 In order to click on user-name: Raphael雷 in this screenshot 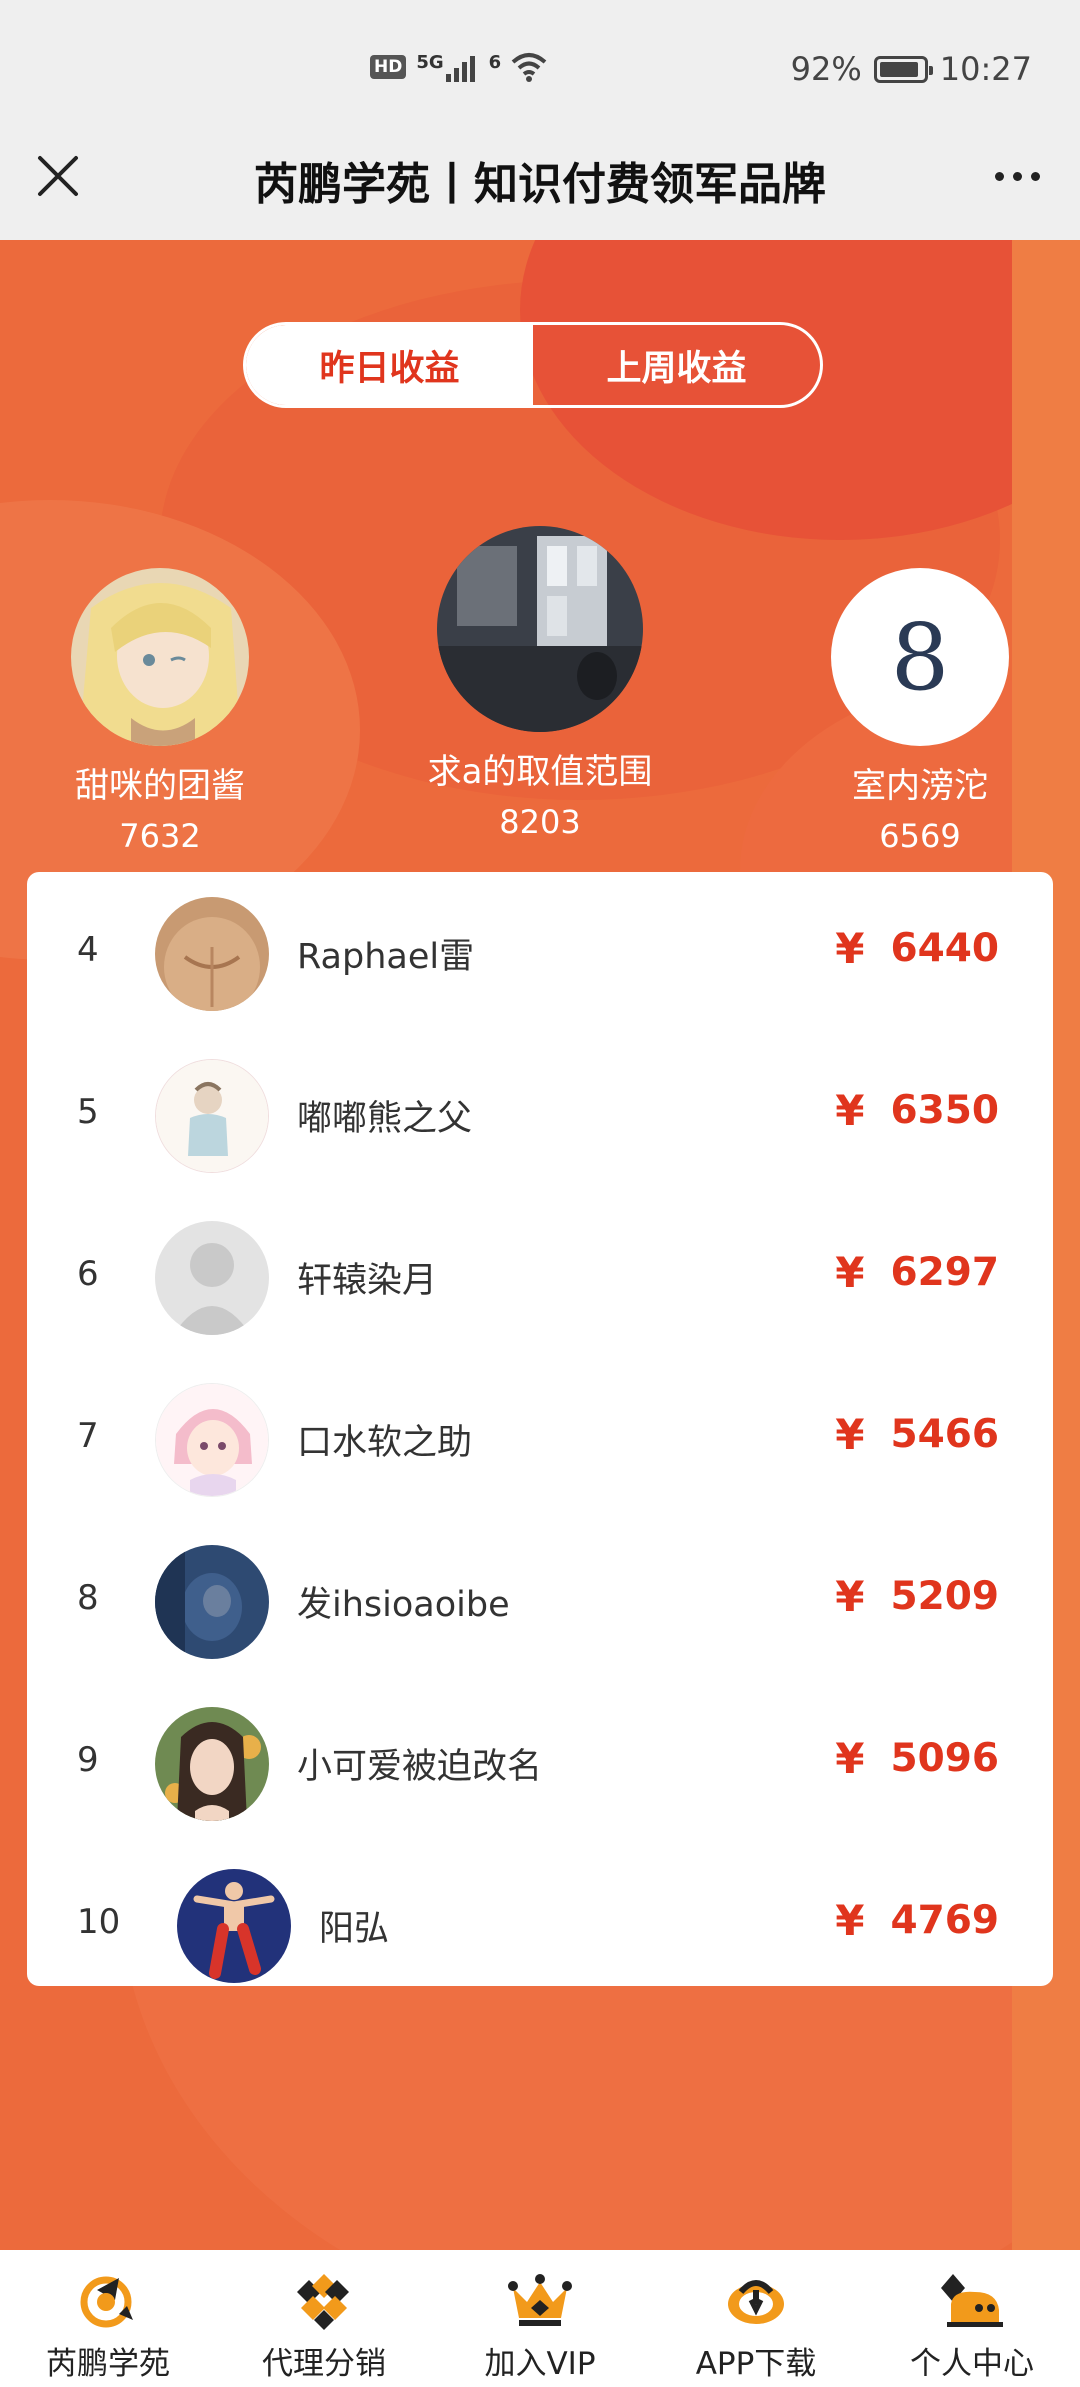, I will do `click(386, 957)`.